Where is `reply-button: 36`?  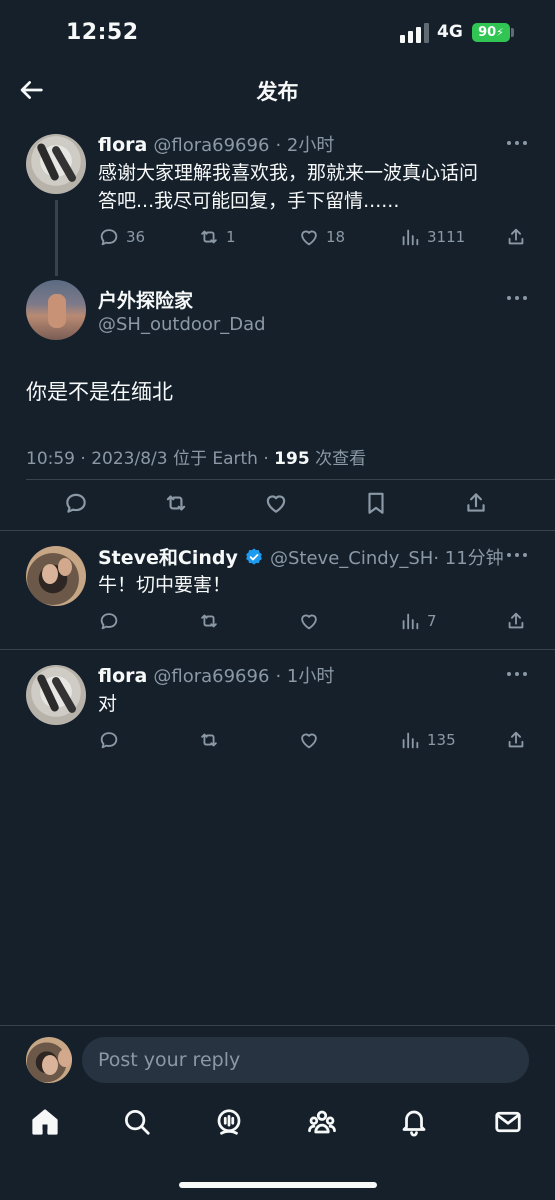 reply-button: 36 is located at coordinates (121, 237).